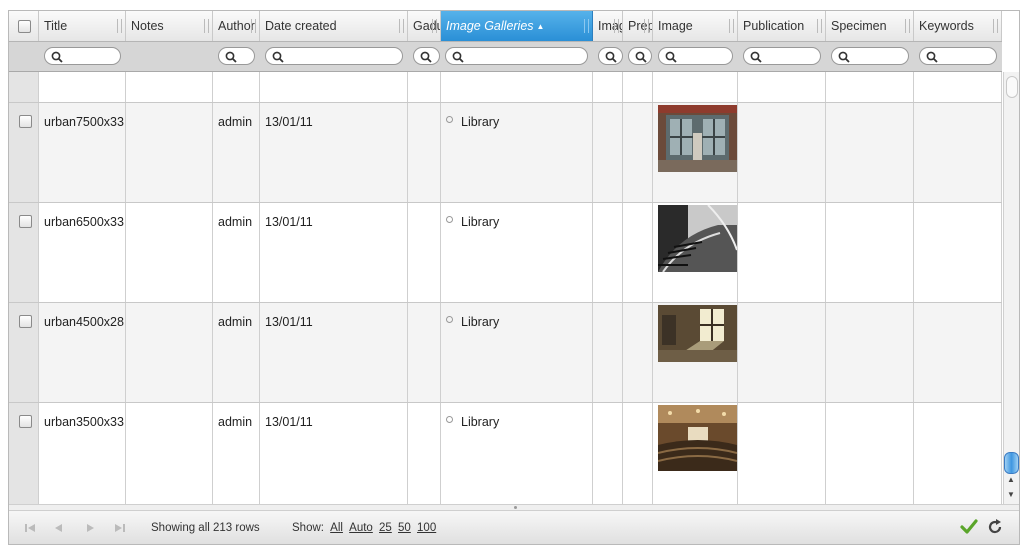 This screenshot has width=1025, height=550. Describe the element at coordinates (1011, 494) in the screenshot. I see `scroll-down-arrow-icon: ▼` at that location.